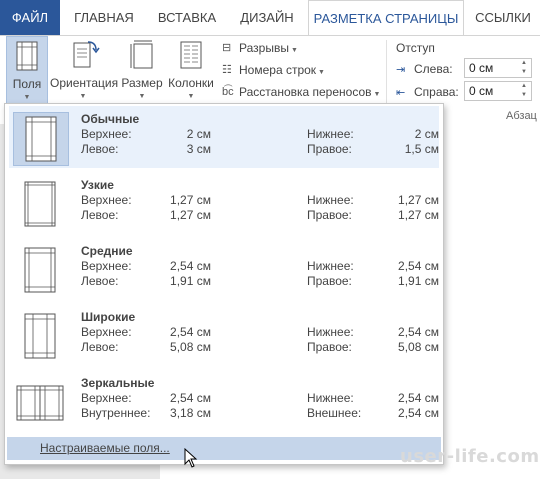 This screenshot has width=540, height=479. What do you see at coordinates (198, 149) in the screenshot?
I see `left-value: 3 см` at bounding box center [198, 149].